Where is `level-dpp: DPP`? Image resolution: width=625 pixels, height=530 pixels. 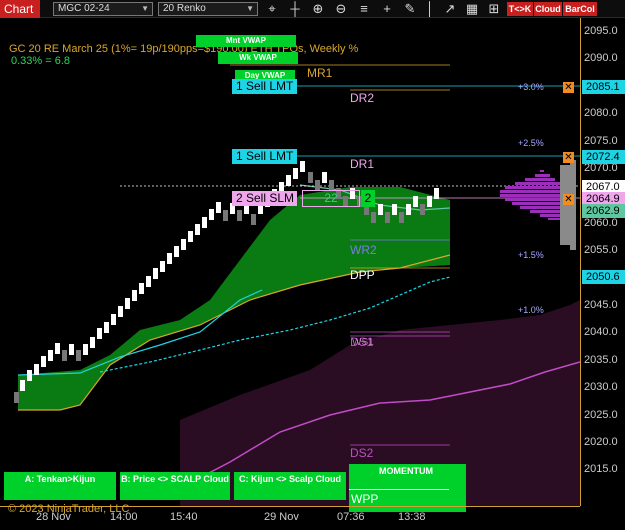 level-dpp: DPP is located at coordinates (362, 275).